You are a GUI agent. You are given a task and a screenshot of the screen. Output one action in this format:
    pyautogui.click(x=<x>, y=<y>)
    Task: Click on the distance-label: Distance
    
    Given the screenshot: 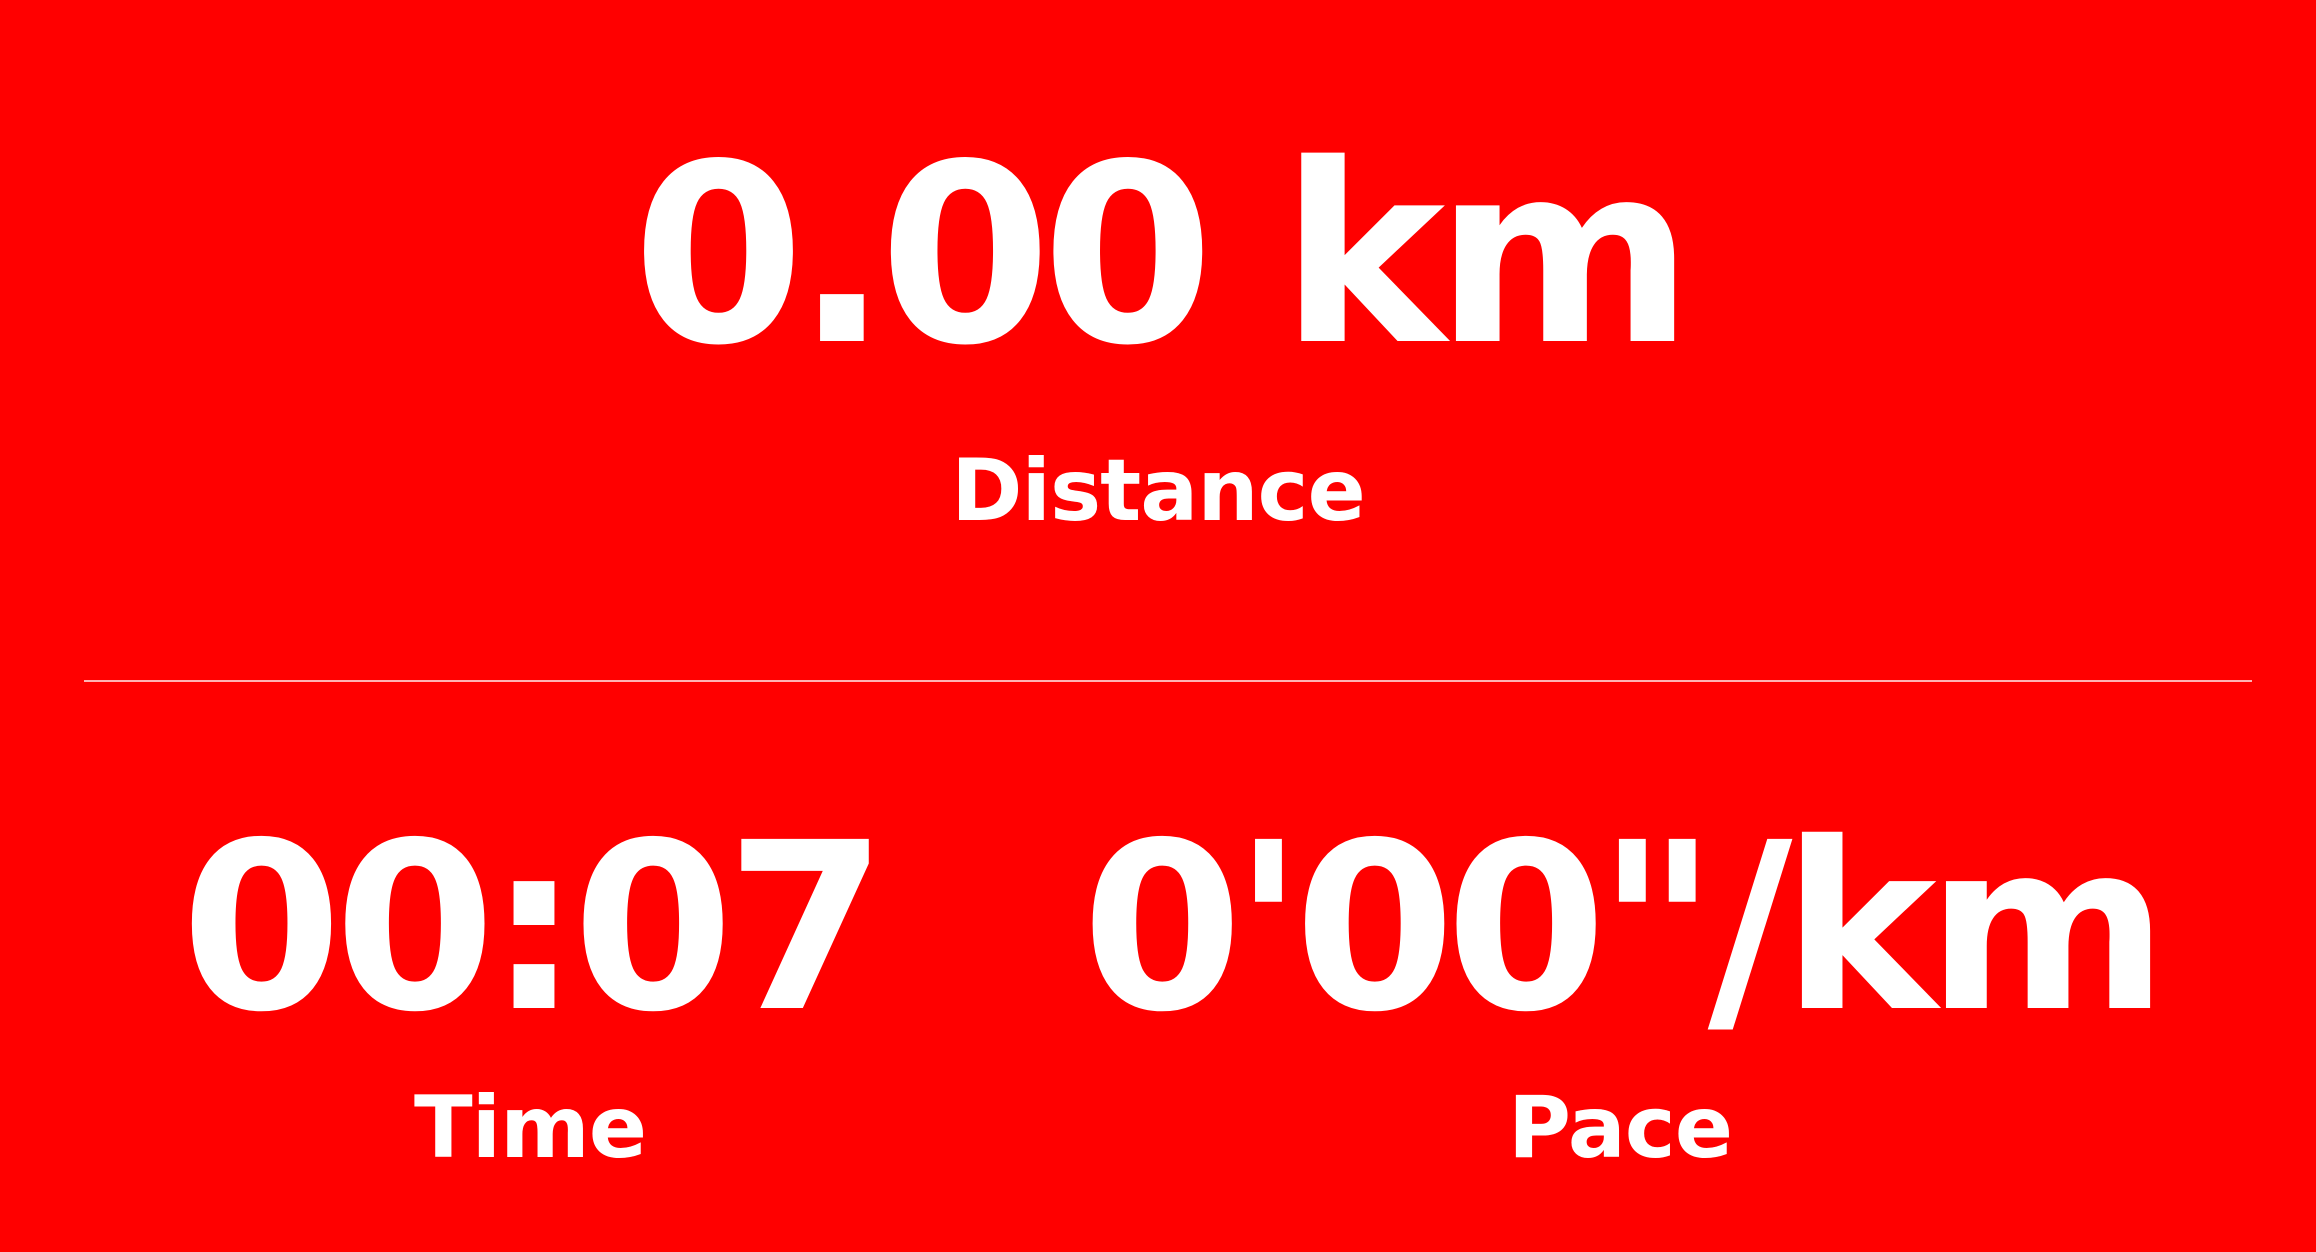 What is the action you would take?
    pyautogui.click(x=1158, y=491)
    